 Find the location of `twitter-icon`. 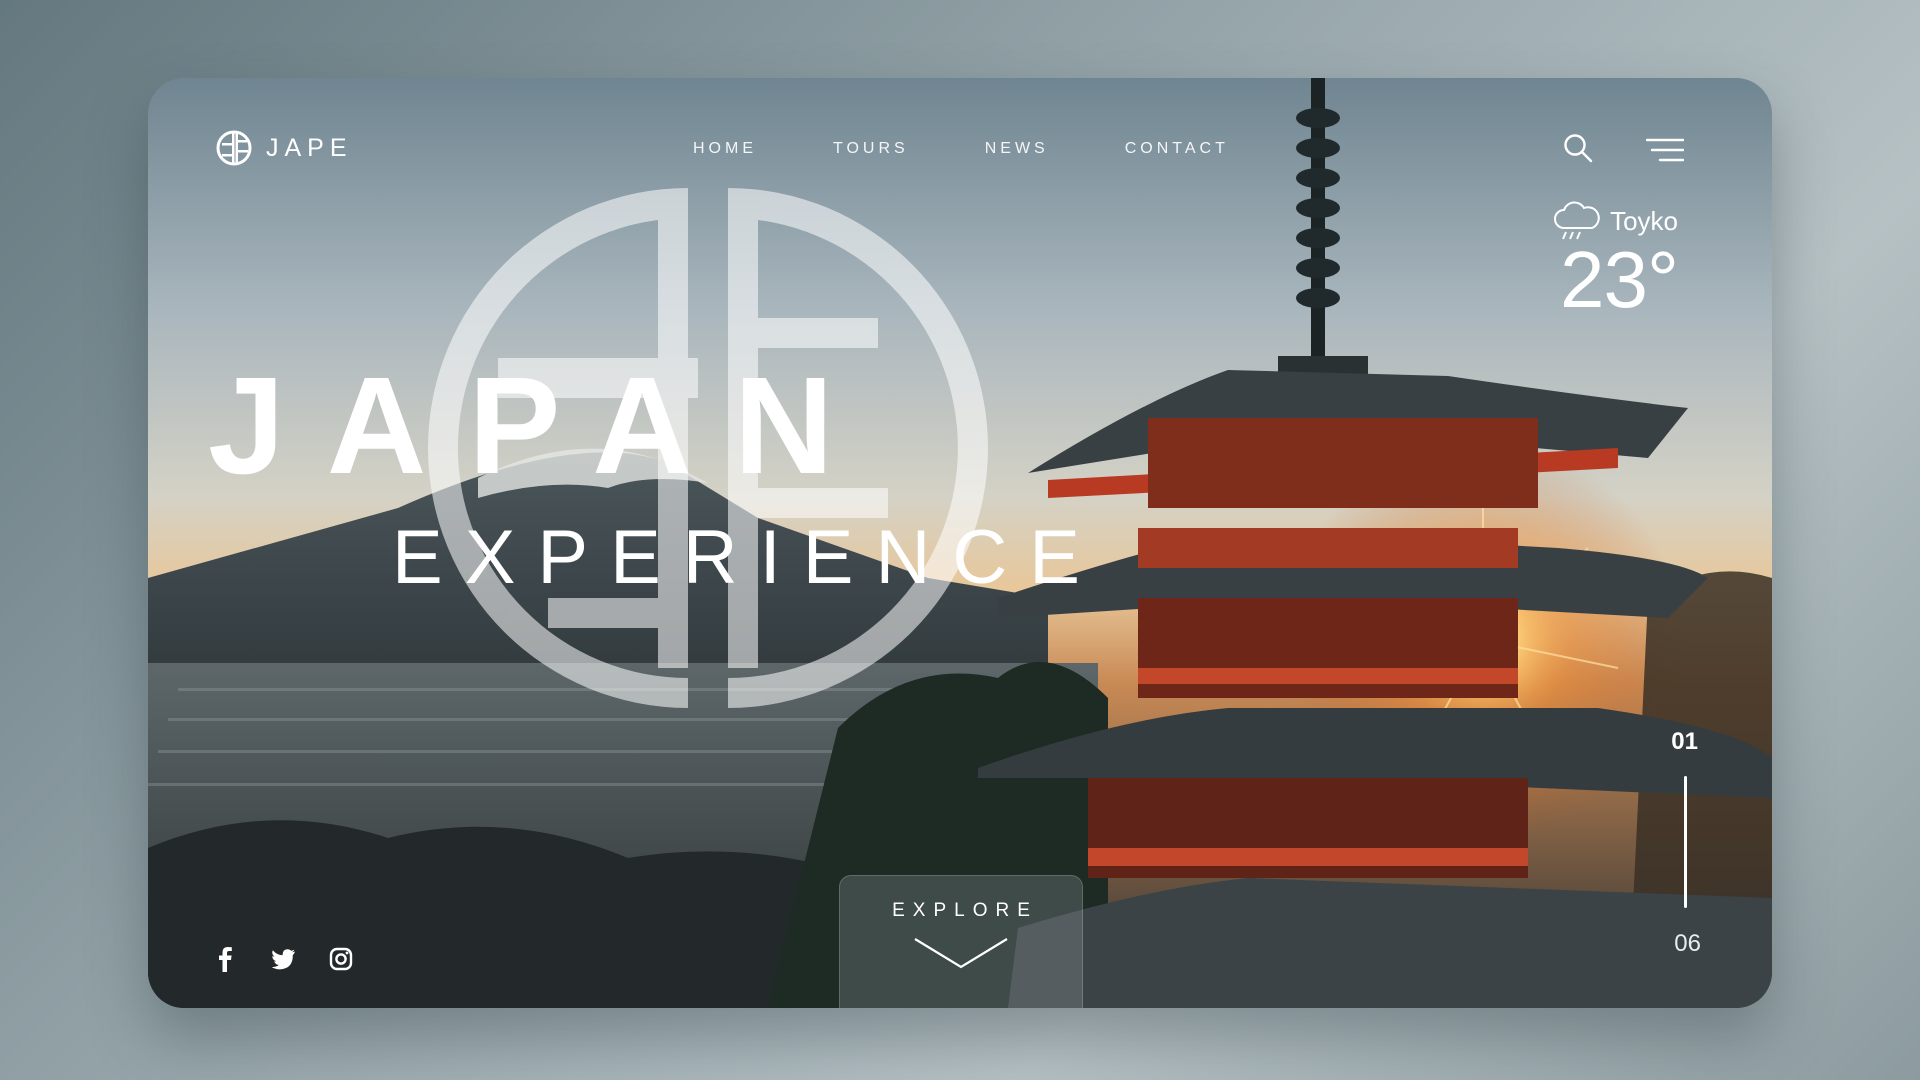

twitter-icon is located at coordinates (283, 959).